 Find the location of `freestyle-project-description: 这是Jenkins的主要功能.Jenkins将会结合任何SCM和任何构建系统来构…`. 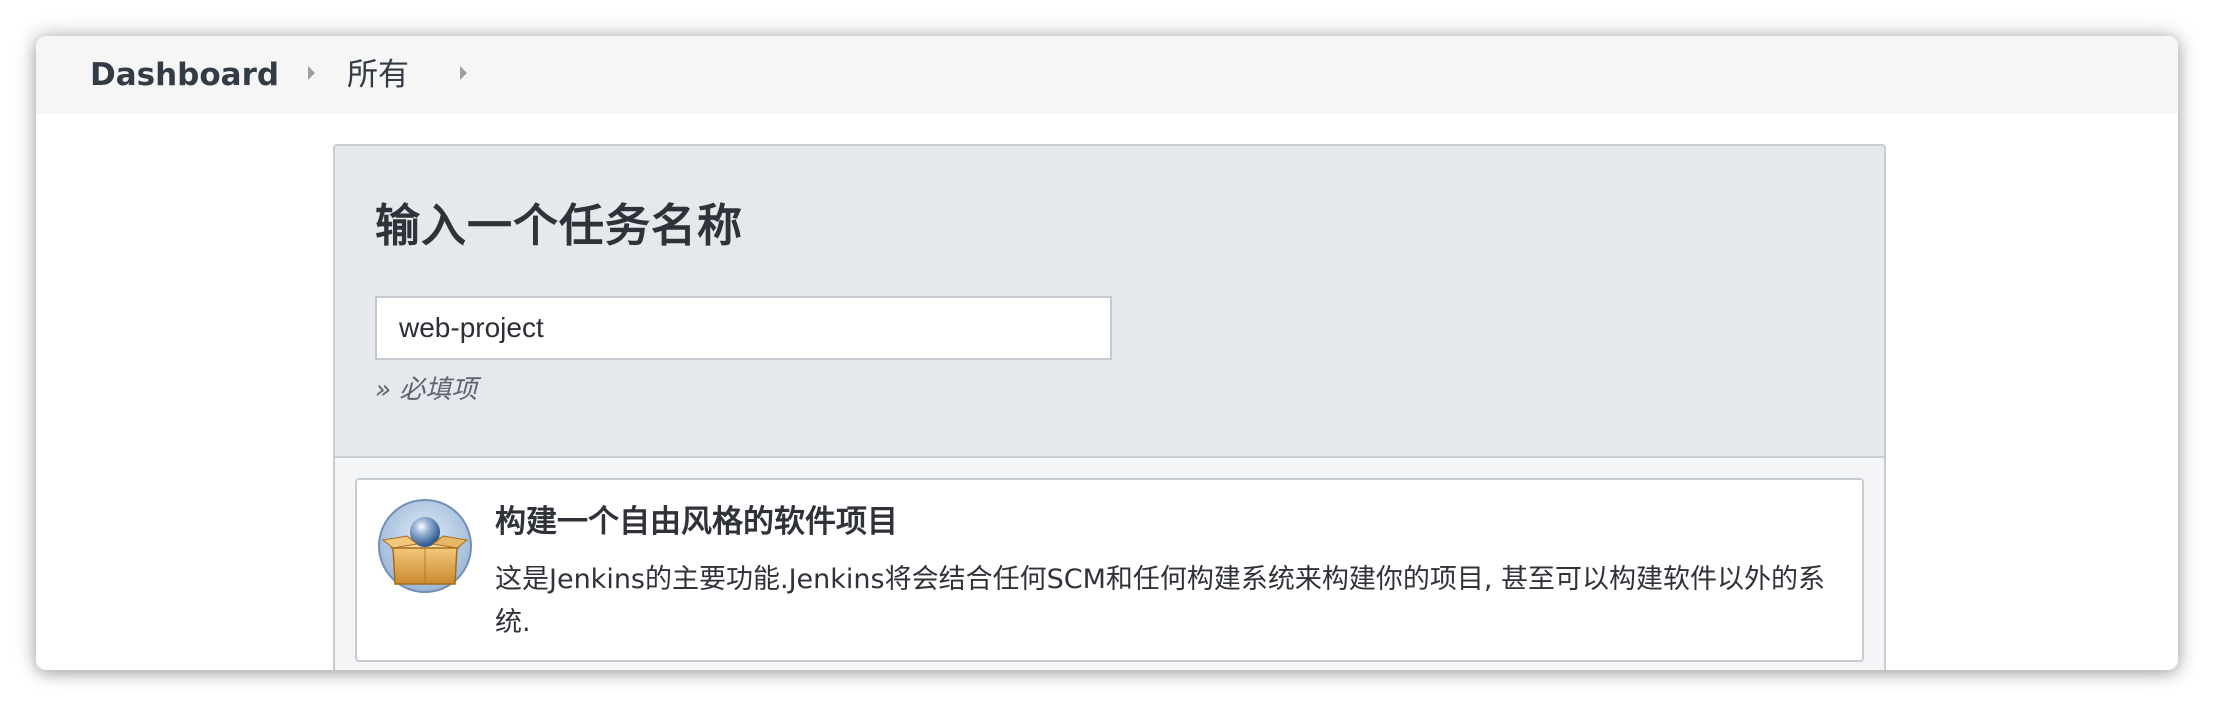

freestyle-project-description: 这是Jenkins的主要功能.Jenkins将会结合任何SCM和任何构建系统来构… is located at coordinates (1160, 601).